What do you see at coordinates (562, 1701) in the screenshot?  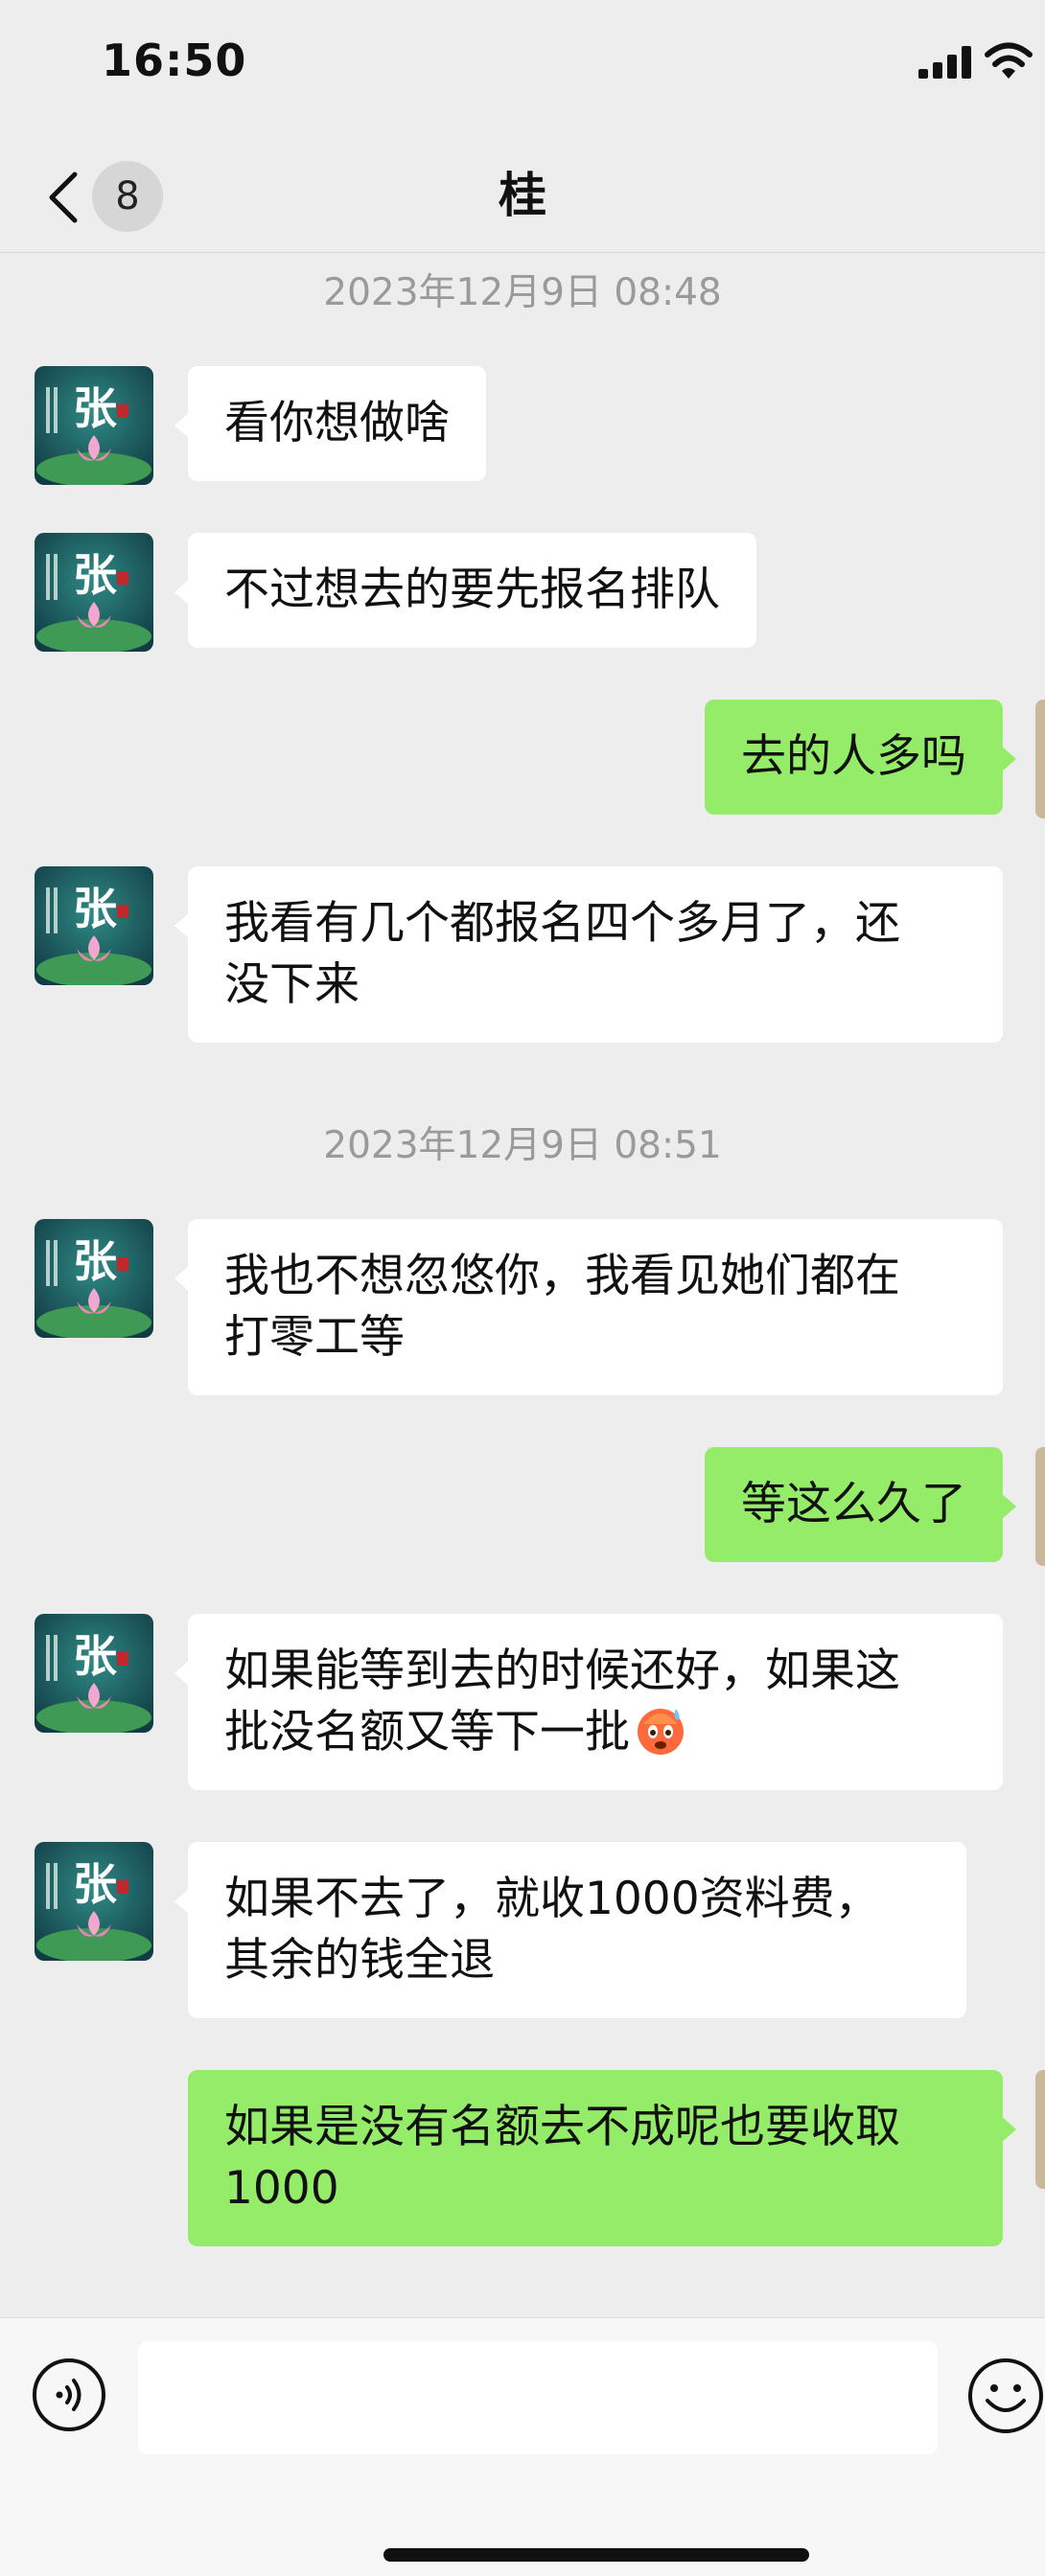 I see `message-text: 如果能等到去的时候还好，如果这 批没名额又等下一批` at bounding box center [562, 1701].